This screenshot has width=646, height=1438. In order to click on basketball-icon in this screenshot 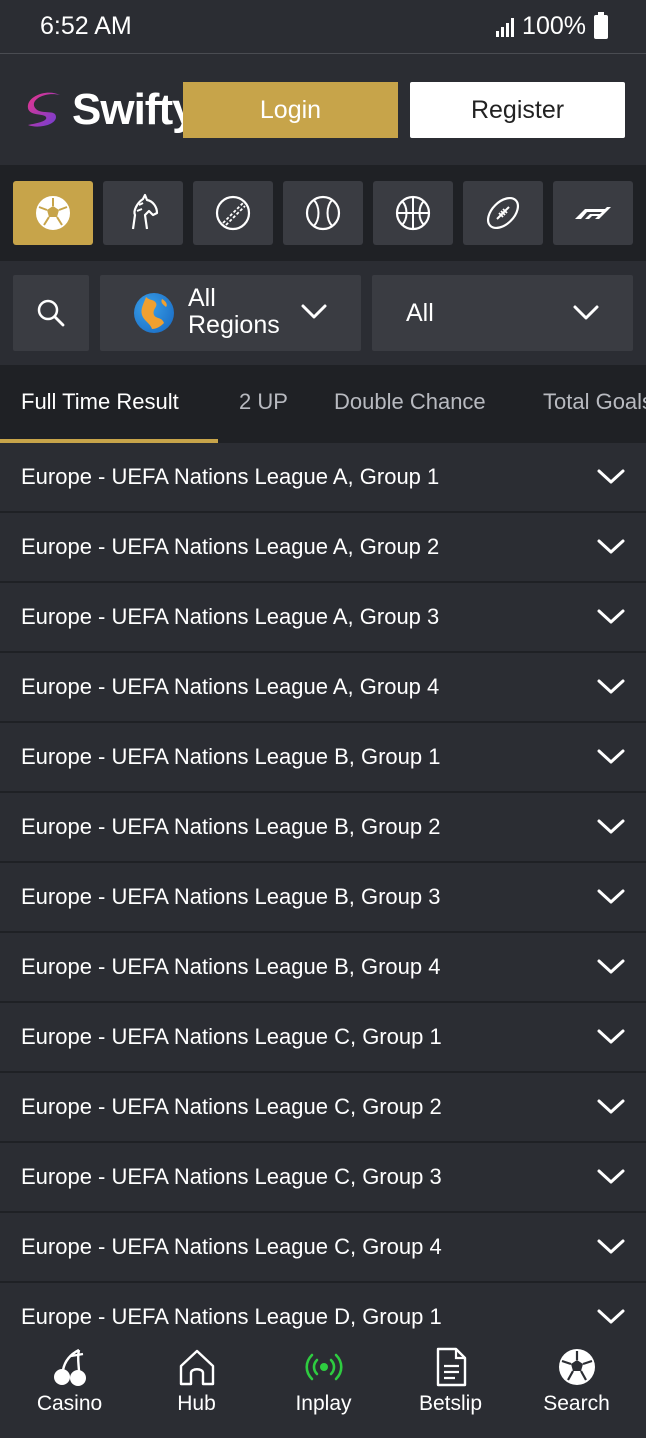, I will do `click(413, 213)`.